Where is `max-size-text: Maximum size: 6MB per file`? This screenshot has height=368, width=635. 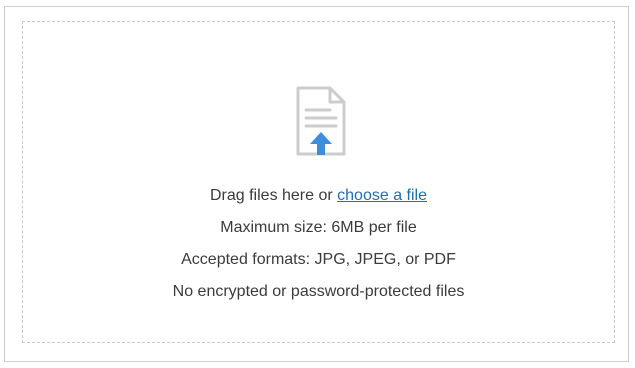 max-size-text: Maximum size: 6MB per file is located at coordinates (318, 227).